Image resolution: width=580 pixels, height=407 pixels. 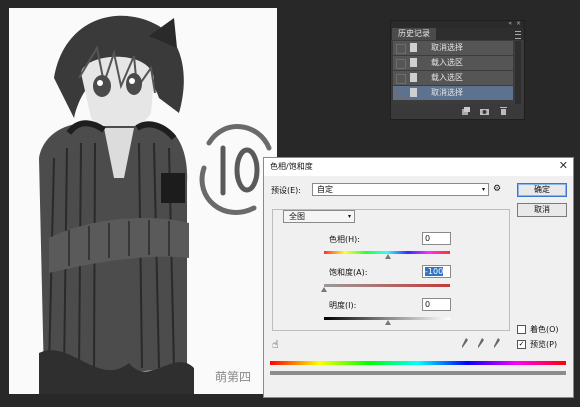 What do you see at coordinates (387, 285) in the screenshot?
I see `saturation-slider-track` at bounding box center [387, 285].